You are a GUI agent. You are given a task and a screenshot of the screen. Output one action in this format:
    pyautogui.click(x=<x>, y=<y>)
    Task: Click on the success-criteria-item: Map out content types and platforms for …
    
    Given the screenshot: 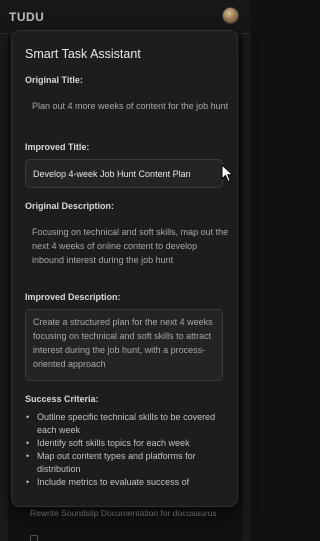 What is the action you would take?
    pyautogui.click(x=126, y=463)
    